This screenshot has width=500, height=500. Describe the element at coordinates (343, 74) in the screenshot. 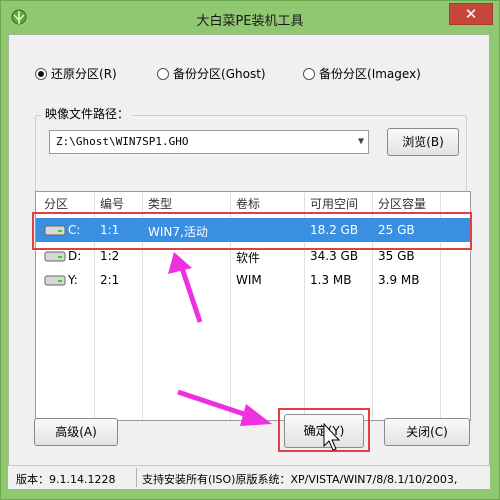

I see `radio-imagex-label: 备份分区` at that location.